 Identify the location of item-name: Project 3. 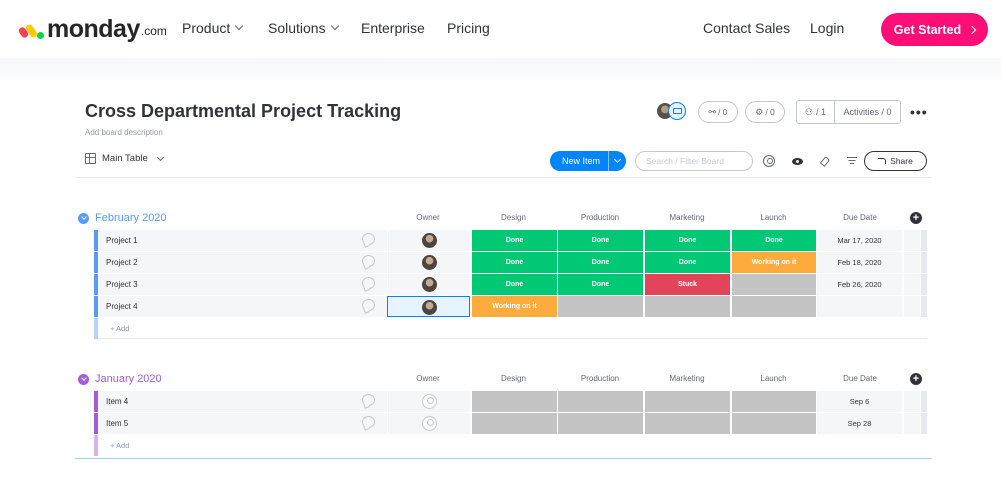
(244, 284).